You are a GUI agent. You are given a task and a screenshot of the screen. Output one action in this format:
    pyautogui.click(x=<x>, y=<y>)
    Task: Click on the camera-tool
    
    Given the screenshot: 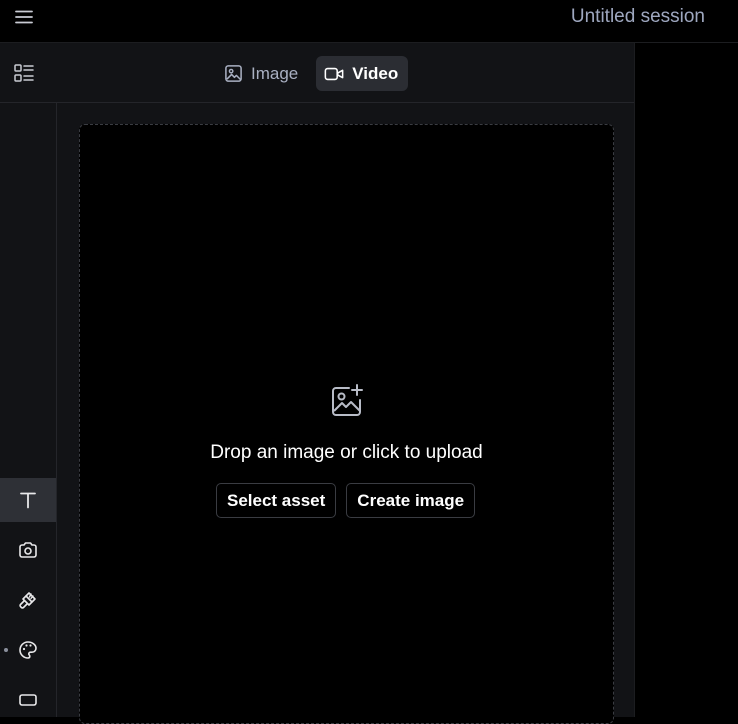 What is the action you would take?
    pyautogui.click(x=28, y=550)
    